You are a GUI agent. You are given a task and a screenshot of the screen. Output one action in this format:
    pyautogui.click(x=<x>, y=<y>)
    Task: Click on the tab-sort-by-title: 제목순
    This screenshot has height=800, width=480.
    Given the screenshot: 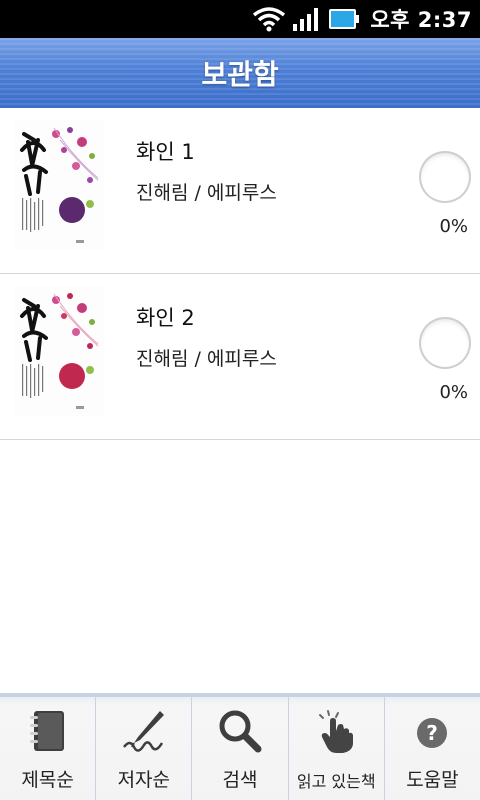 What is the action you would take?
    pyautogui.click(x=48, y=748)
    